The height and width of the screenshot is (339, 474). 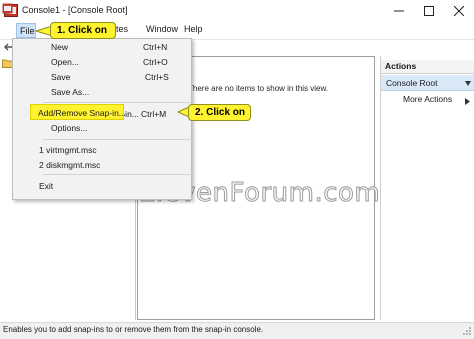 What do you see at coordinates (193, 29) in the screenshot?
I see `menu-help: Help` at bounding box center [193, 29].